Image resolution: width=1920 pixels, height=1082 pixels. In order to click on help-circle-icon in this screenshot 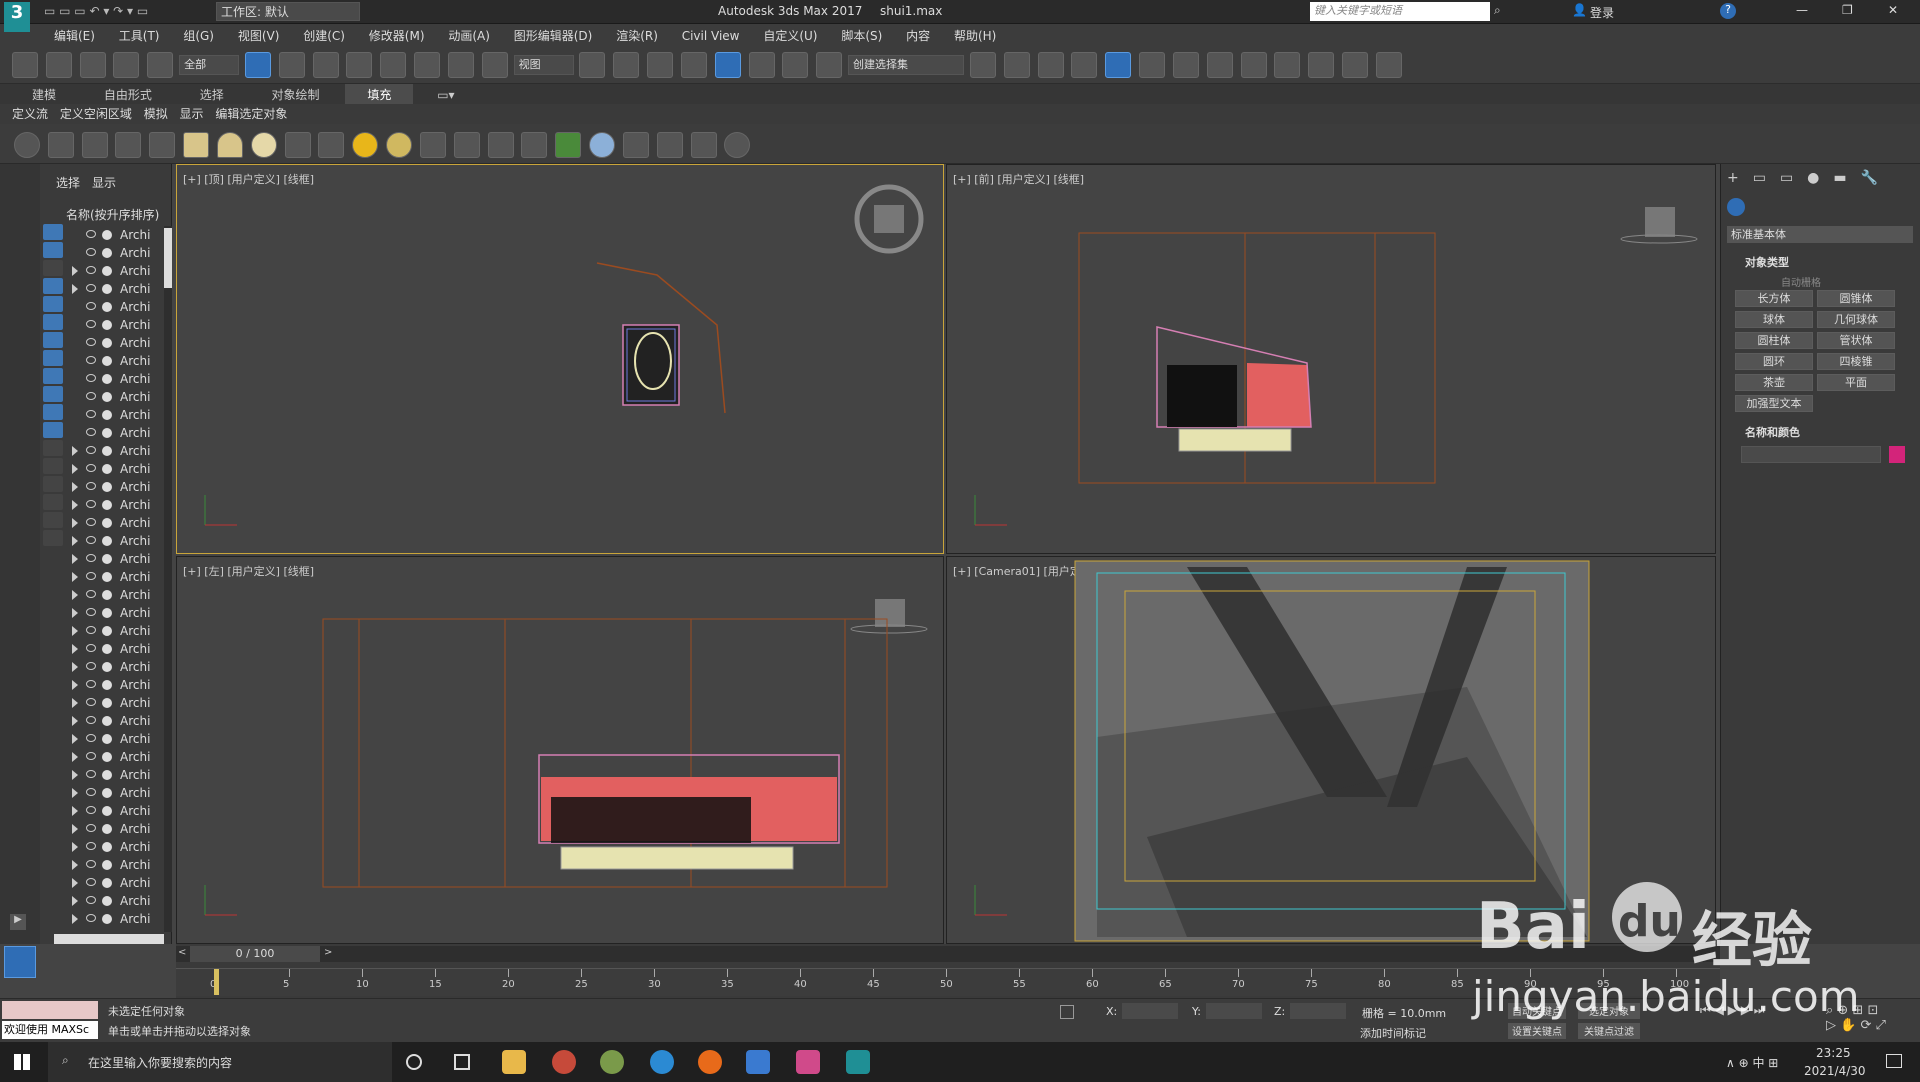, I will do `click(737, 145)`.